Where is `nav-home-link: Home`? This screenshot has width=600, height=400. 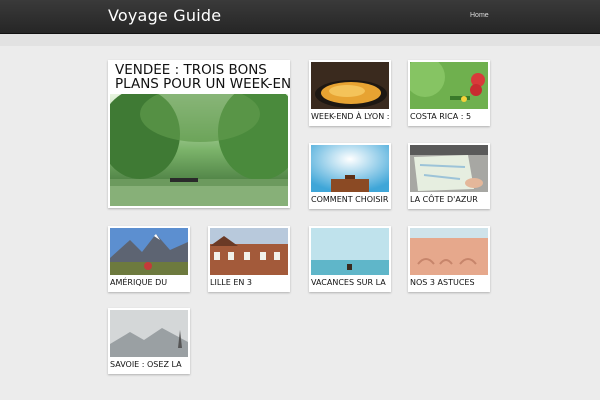 nav-home-link: Home is located at coordinates (479, 15).